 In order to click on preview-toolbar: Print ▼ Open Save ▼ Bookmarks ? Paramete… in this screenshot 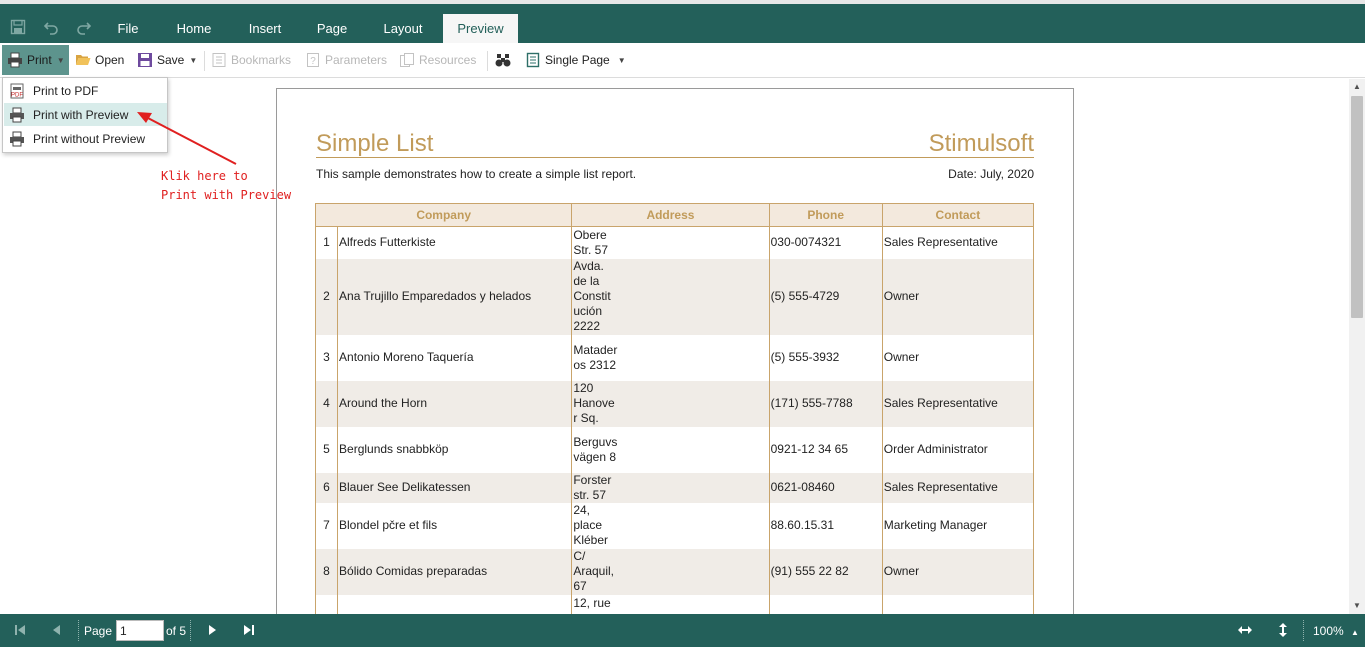, I will do `click(682, 60)`.